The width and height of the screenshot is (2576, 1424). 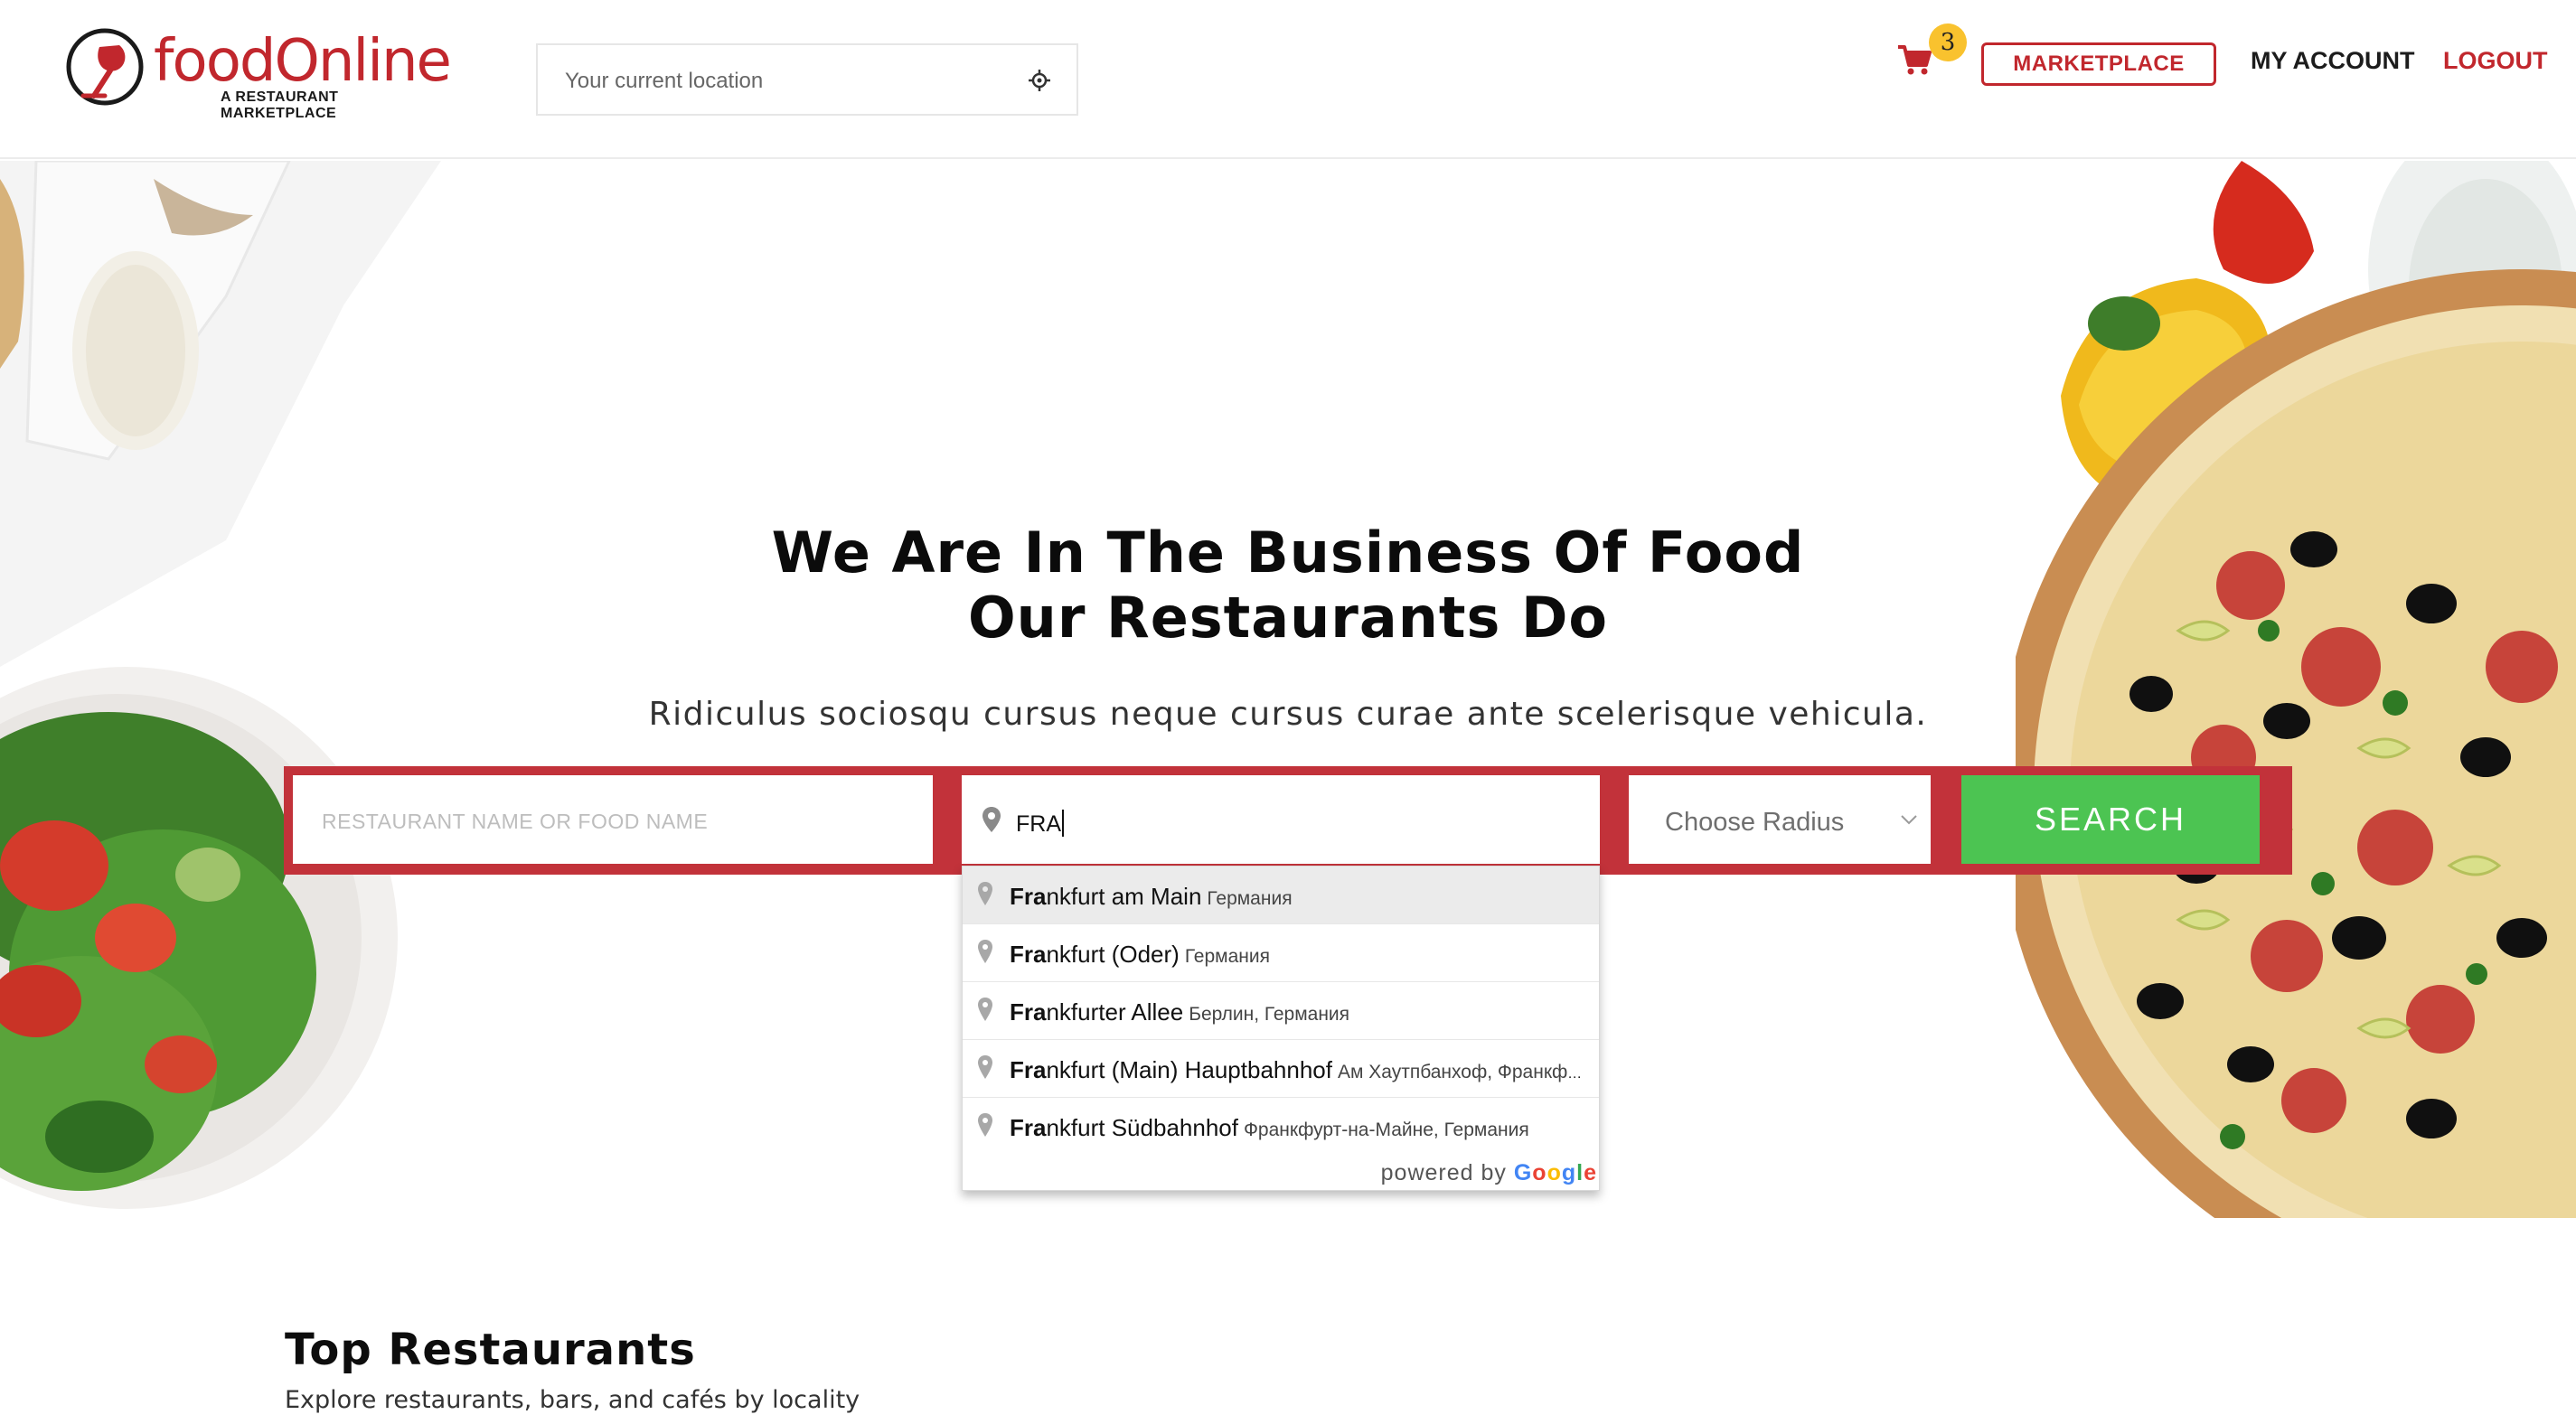 I want to click on marketplace-button: MARKETPLACE, so click(x=2098, y=64).